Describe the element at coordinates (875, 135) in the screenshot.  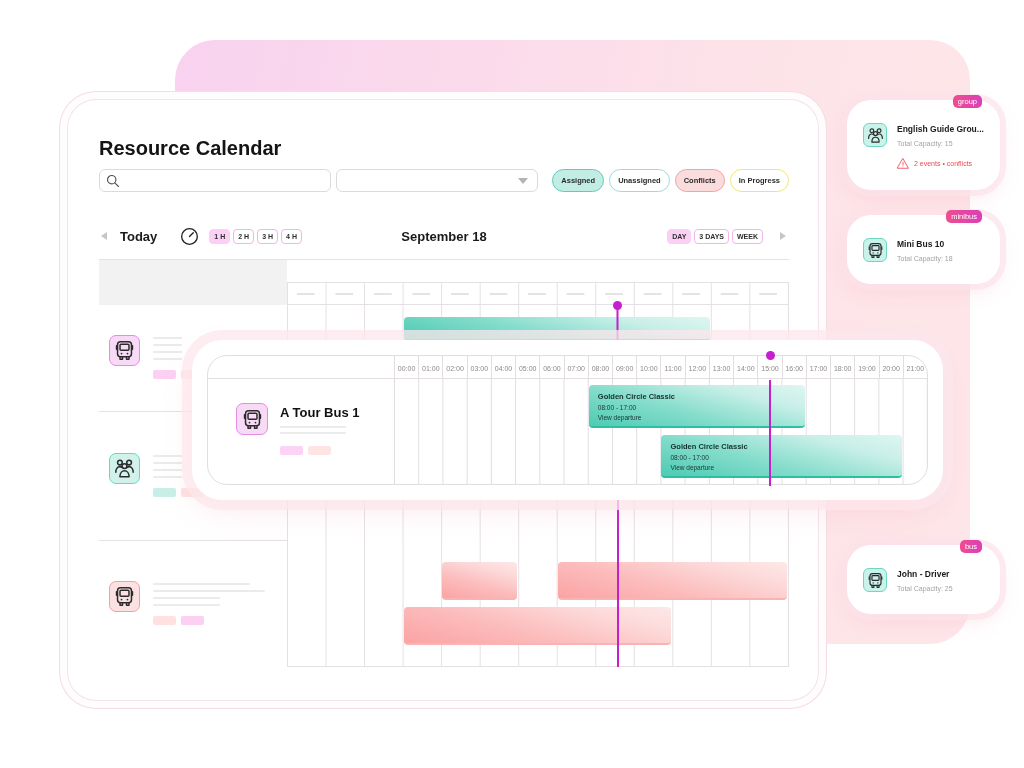
I see `people-icon` at that location.